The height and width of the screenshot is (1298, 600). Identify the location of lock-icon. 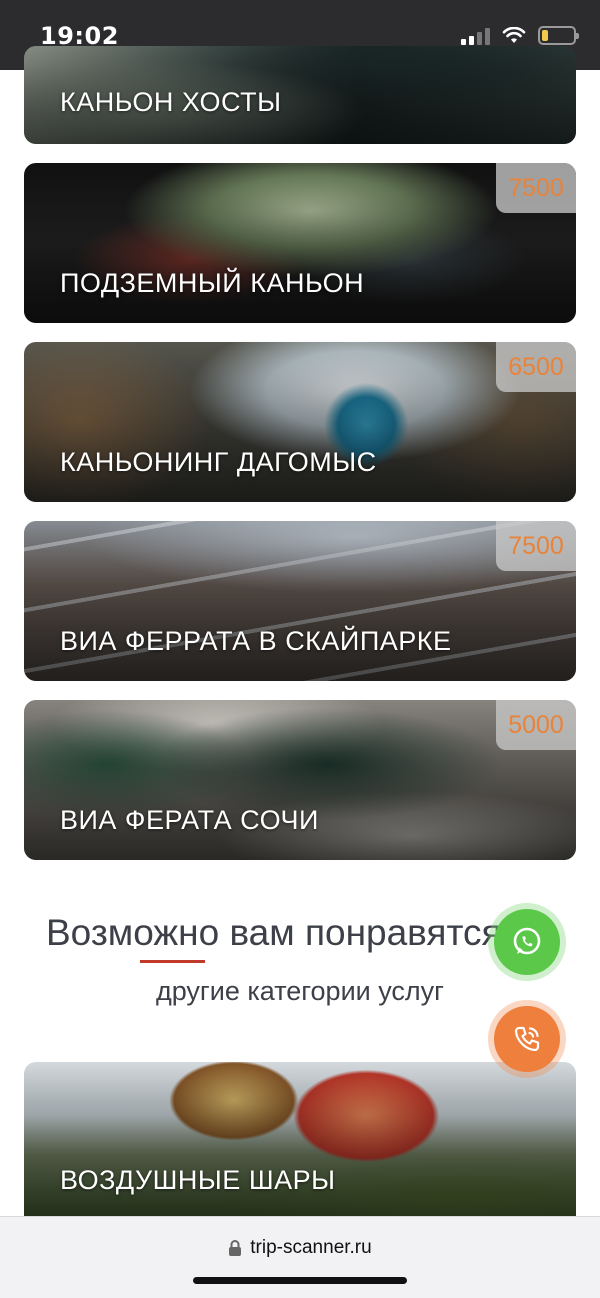
(235, 1248).